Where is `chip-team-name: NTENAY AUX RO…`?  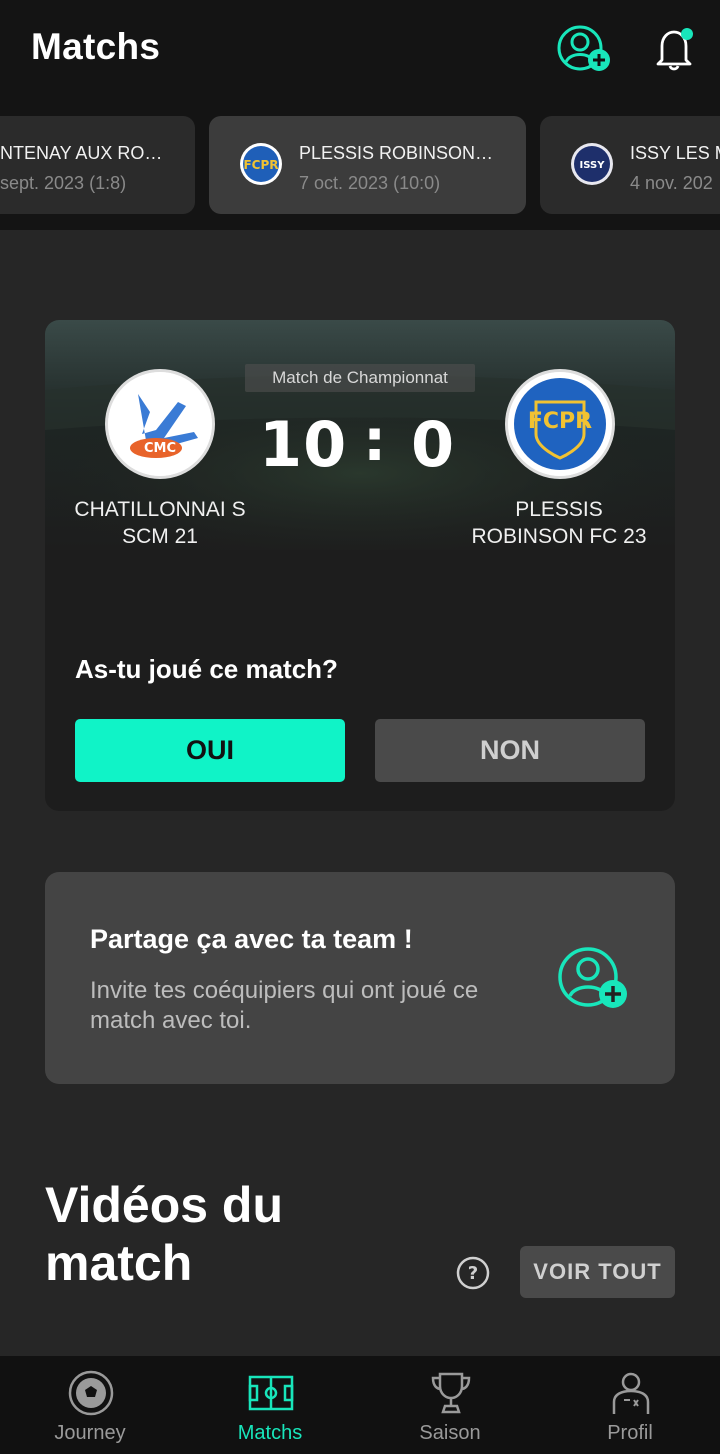
chip-team-name: NTENAY AUX RO… is located at coordinates (81, 153).